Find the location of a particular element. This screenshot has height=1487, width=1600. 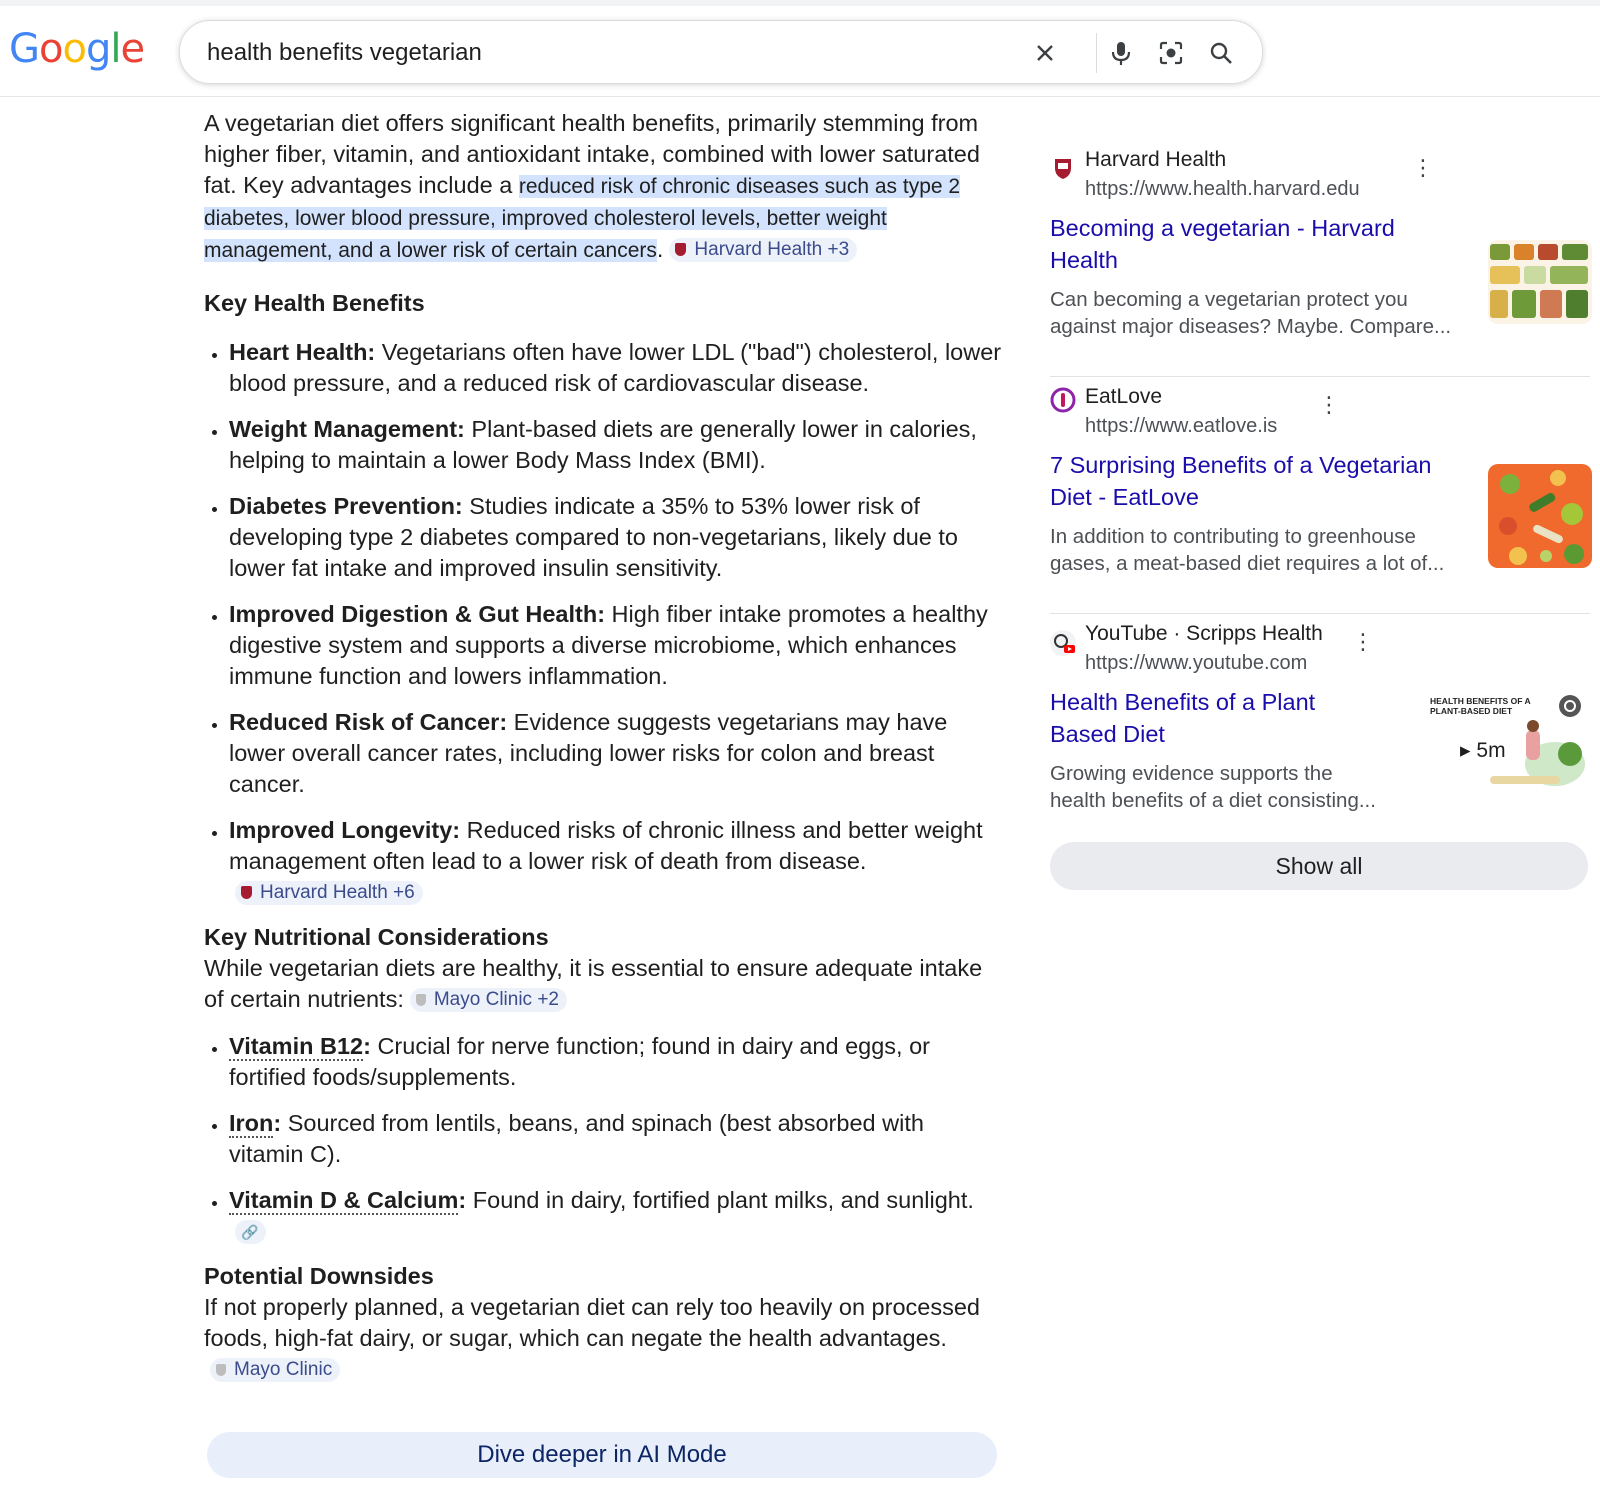

source-chip: Harvard Health +6 is located at coordinates (329, 893).